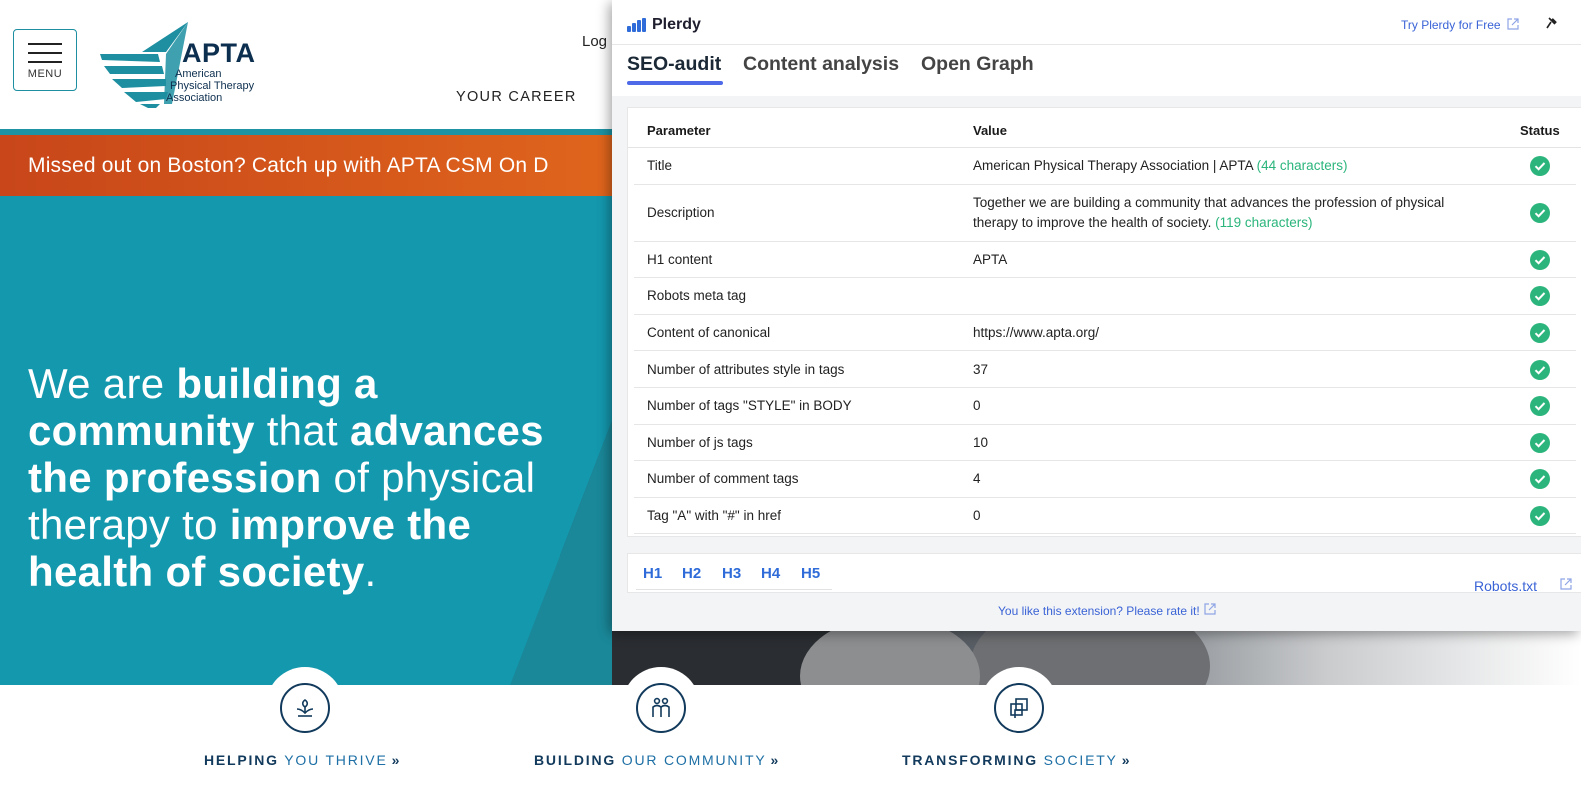 The height and width of the screenshot is (792, 1581). What do you see at coordinates (734, 589) in the screenshot?
I see `heading-tabs-divider` at bounding box center [734, 589].